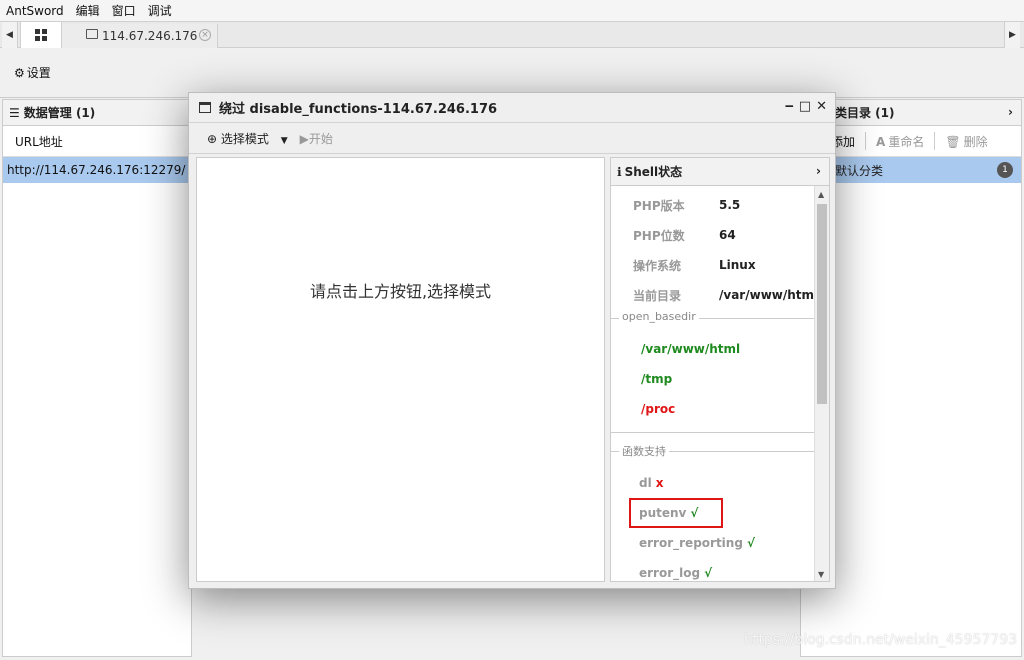 This screenshot has height=660, width=1024. I want to click on shell-scrollbar: ▲ ▼, so click(821, 383).